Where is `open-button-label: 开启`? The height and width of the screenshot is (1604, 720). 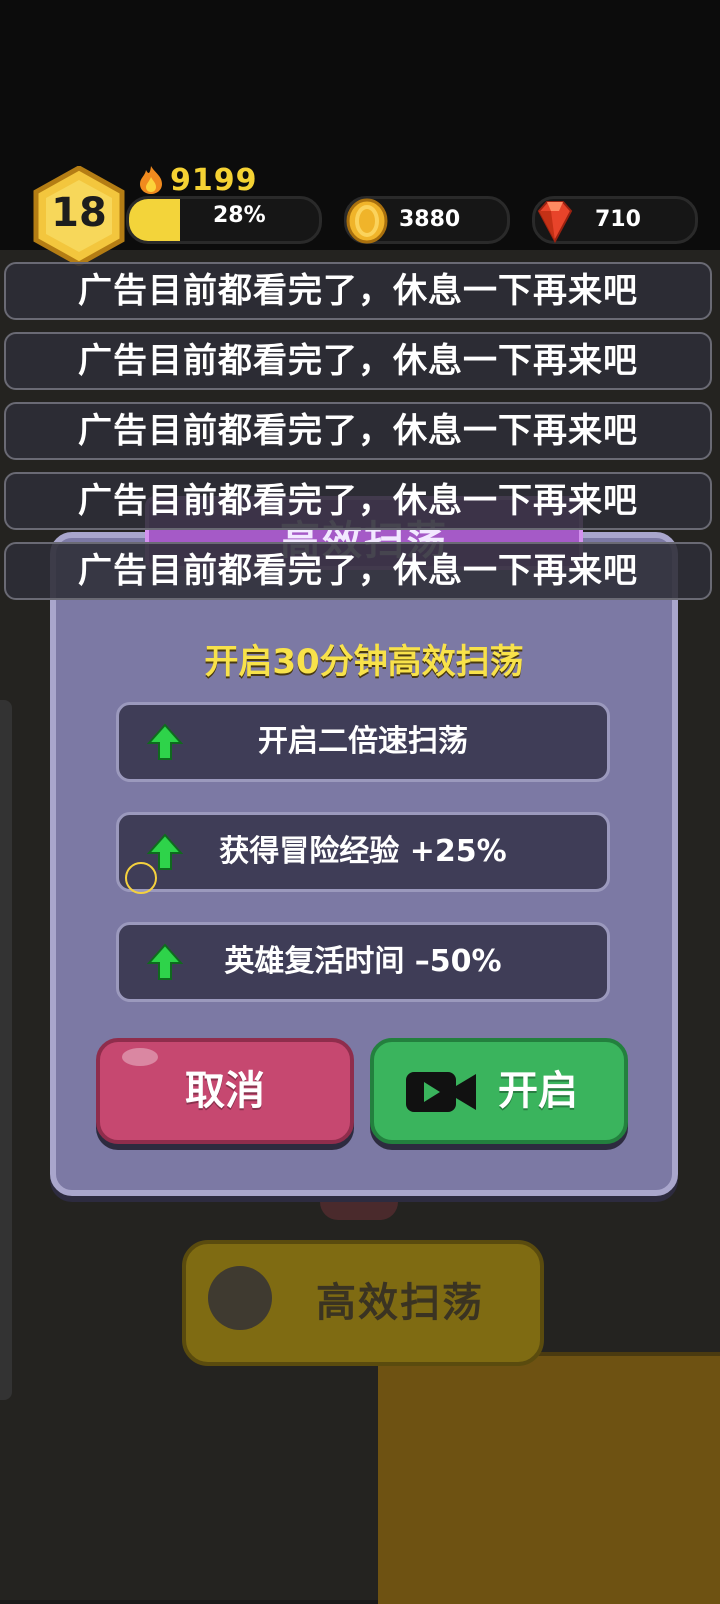 open-button-label: 开启 is located at coordinates (538, 1091).